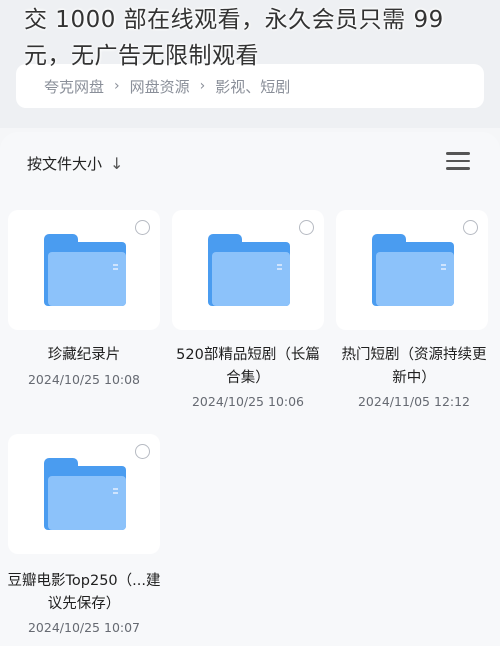 This screenshot has width=500, height=646. What do you see at coordinates (458, 163) in the screenshot?
I see `list-view-icon` at bounding box center [458, 163].